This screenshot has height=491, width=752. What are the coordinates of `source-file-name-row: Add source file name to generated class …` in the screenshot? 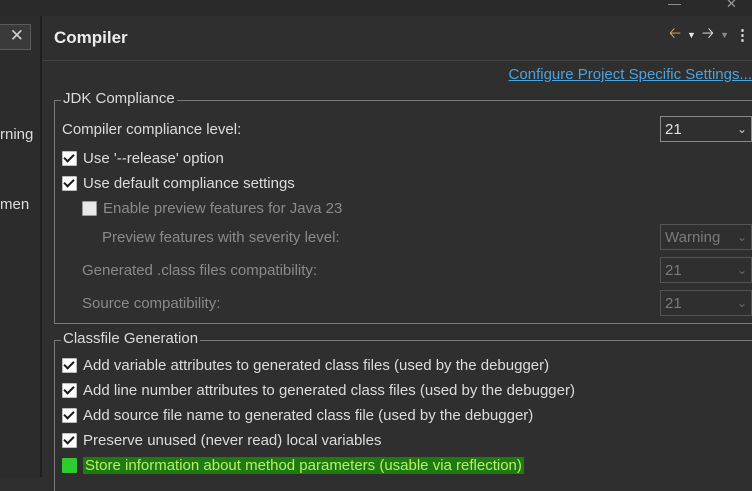 It's located at (297, 415).